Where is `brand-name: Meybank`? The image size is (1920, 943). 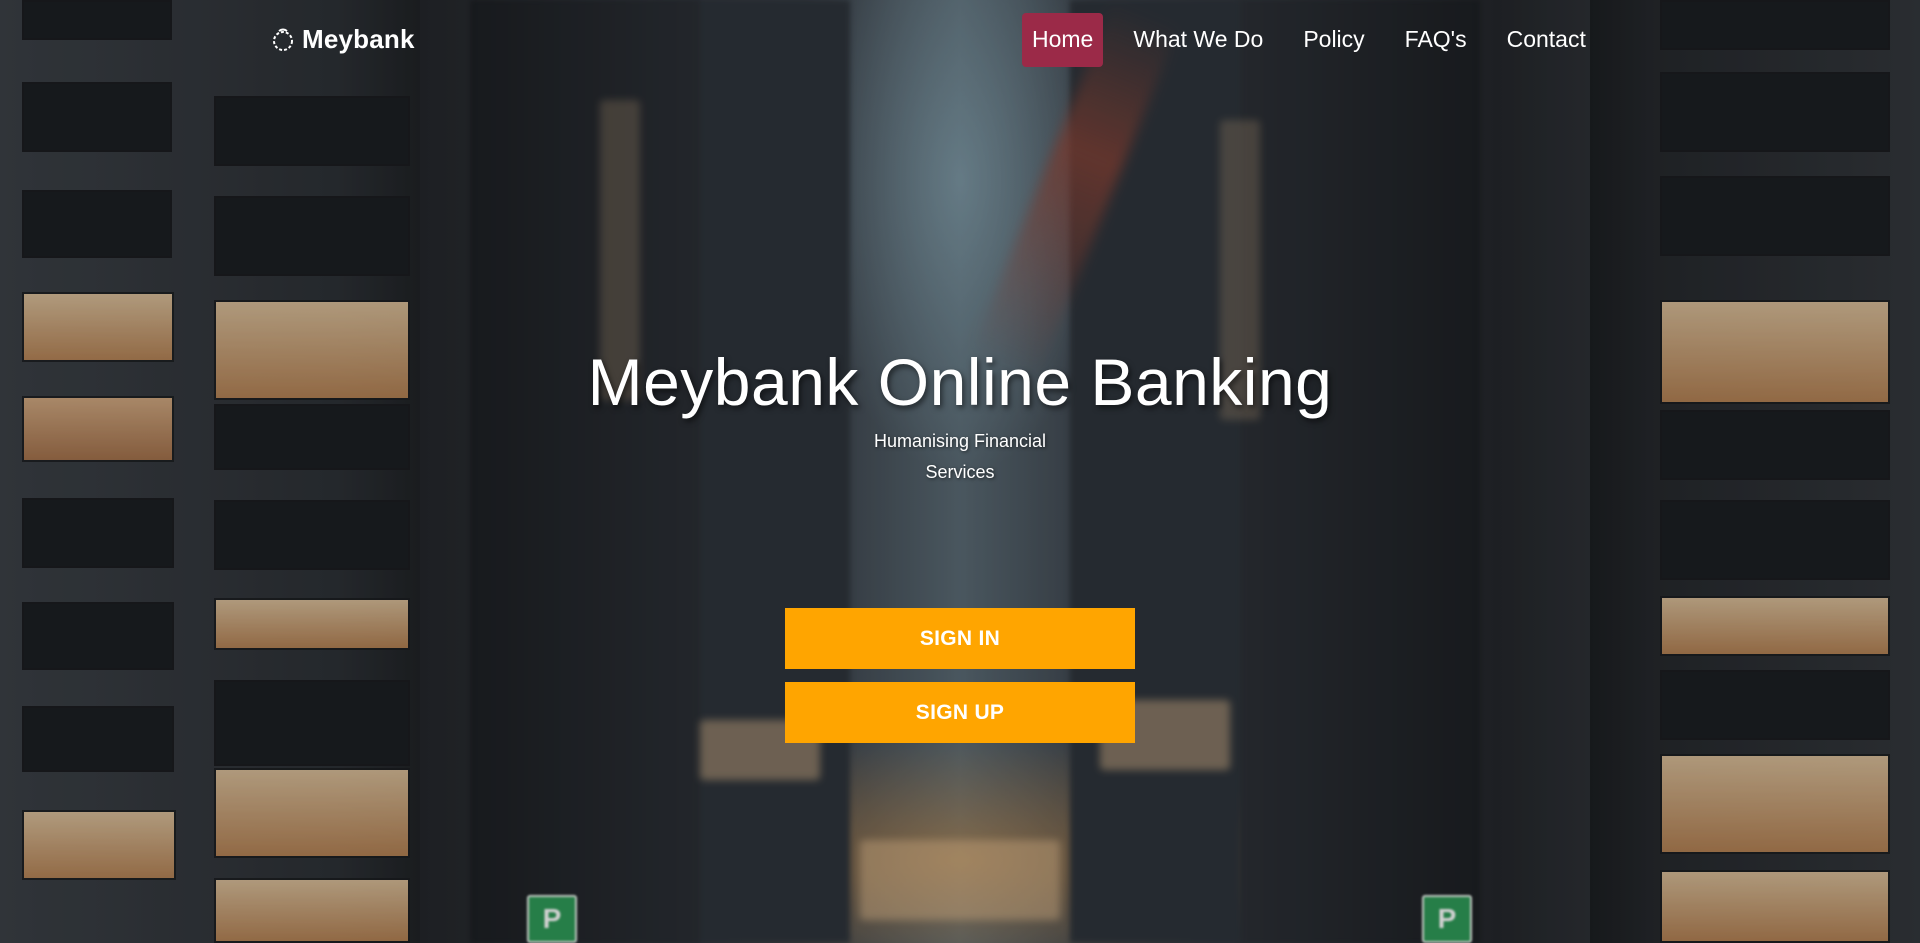
brand-name: Meybank is located at coordinates (358, 39).